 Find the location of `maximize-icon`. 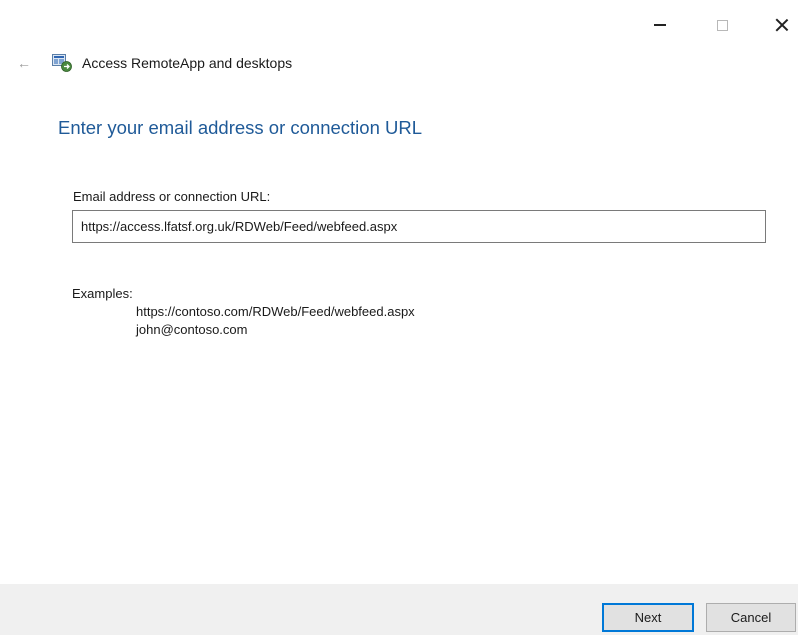

maximize-icon is located at coordinates (722, 25).